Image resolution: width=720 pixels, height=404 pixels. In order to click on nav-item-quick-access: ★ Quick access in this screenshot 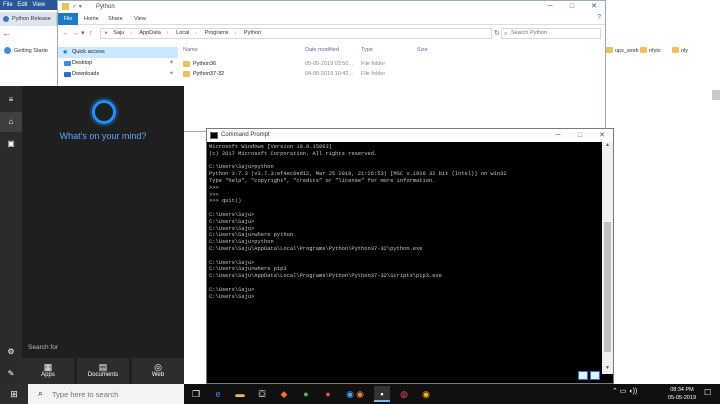, I will do `click(118, 52)`.